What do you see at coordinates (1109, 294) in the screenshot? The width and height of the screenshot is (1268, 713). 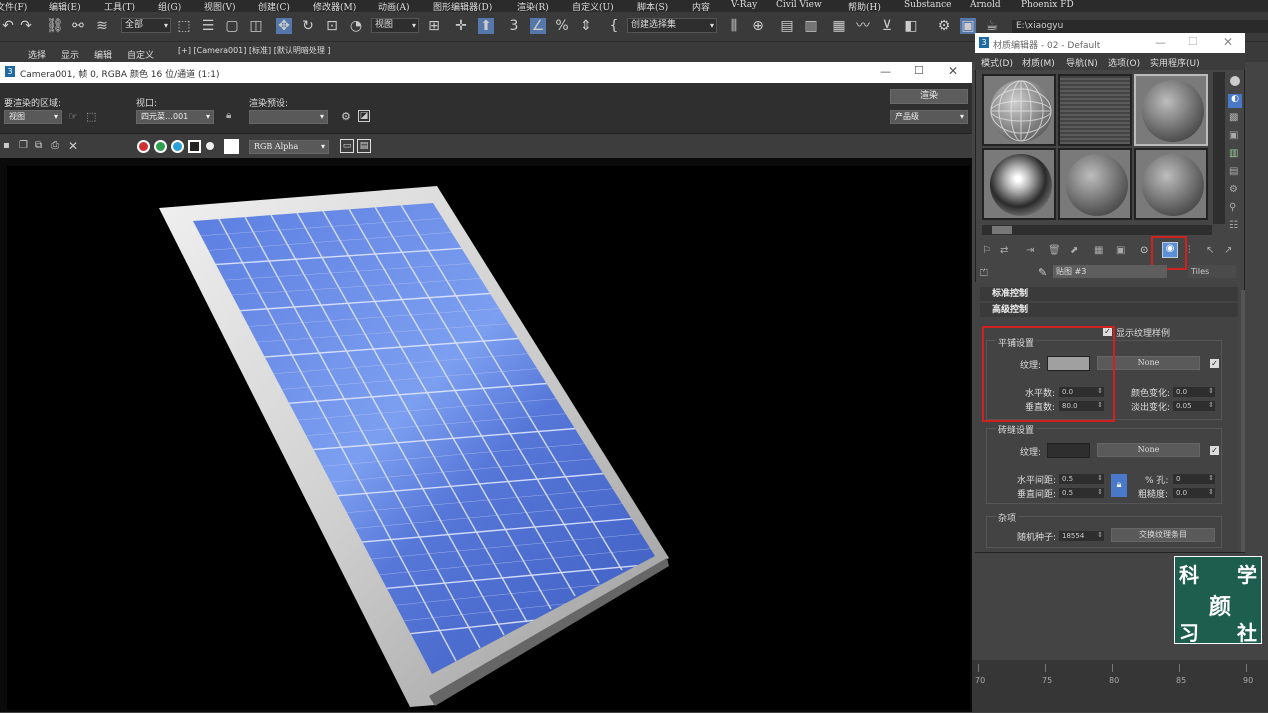 I see `rollout-standard-controls: 标准控制` at bounding box center [1109, 294].